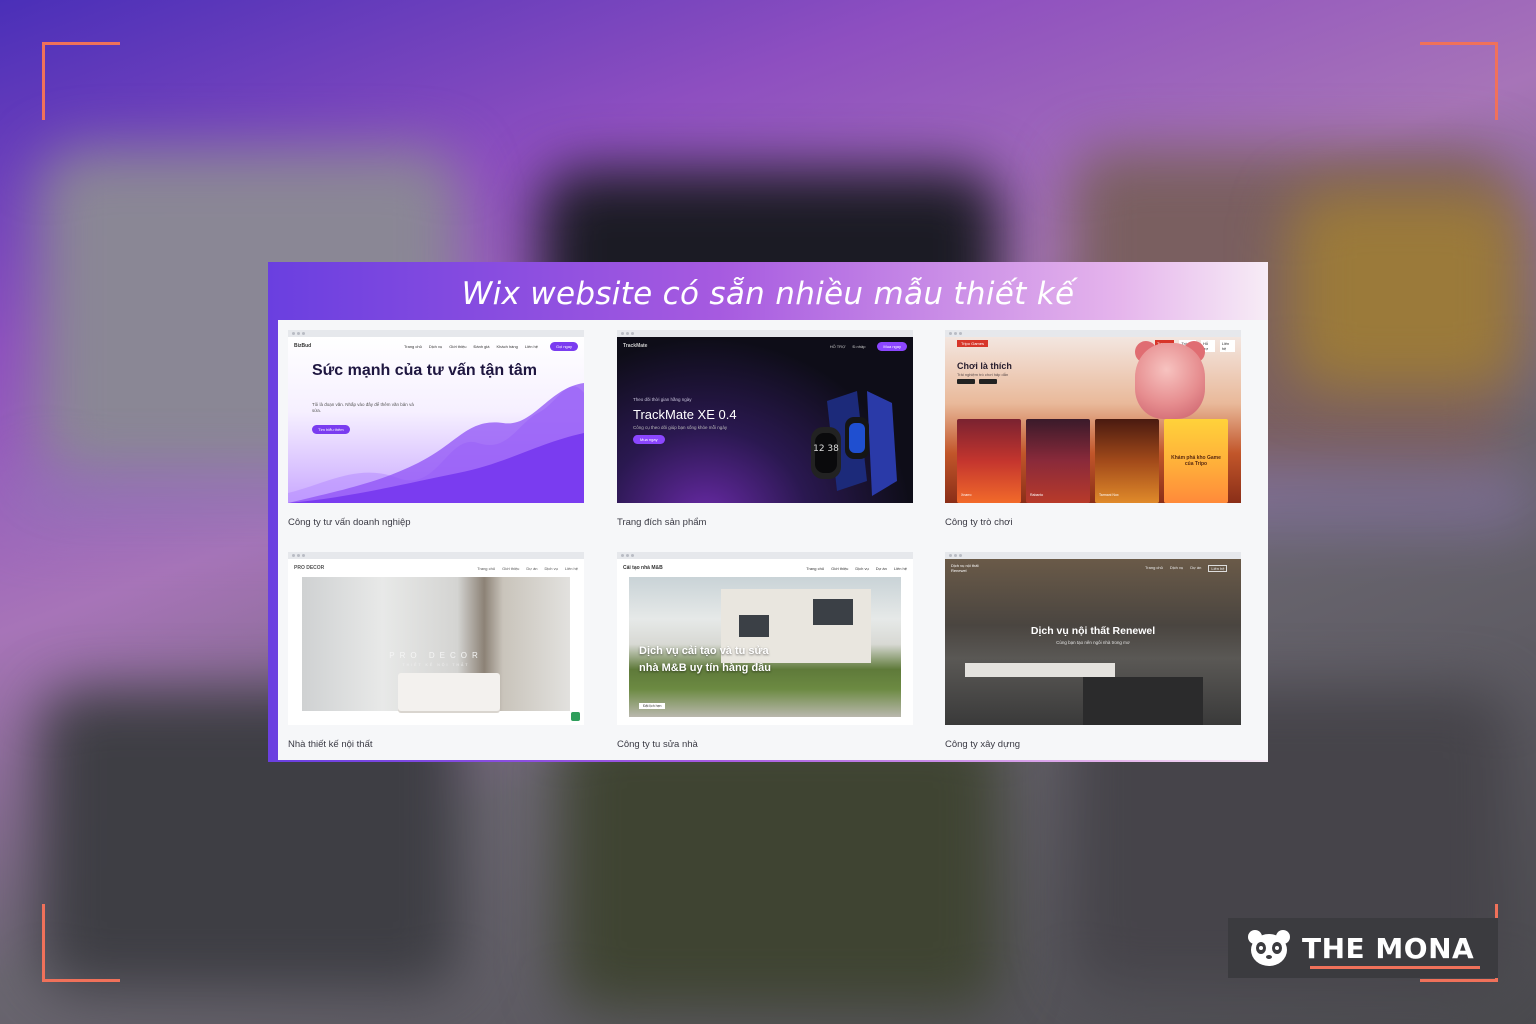 The width and height of the screenshot is (1536, 1024). What do you see at coordinates (989, 461) in the screenshot?
I see `game-card: Xnarro` at bounding box center [989, 461].